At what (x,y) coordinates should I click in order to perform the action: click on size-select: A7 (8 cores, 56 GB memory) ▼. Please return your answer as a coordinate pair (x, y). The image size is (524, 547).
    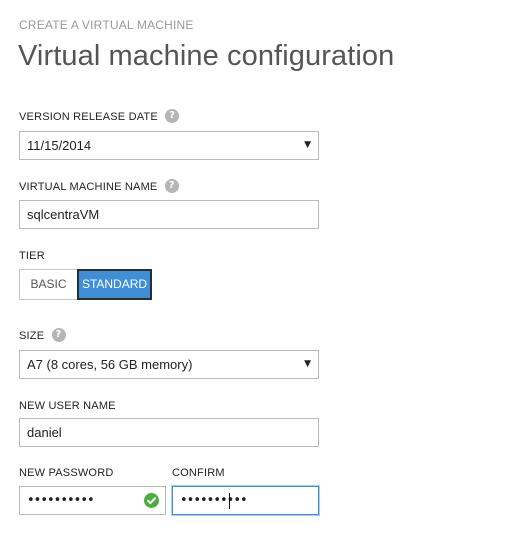
    Looking at the image, I should click on (169, 364).